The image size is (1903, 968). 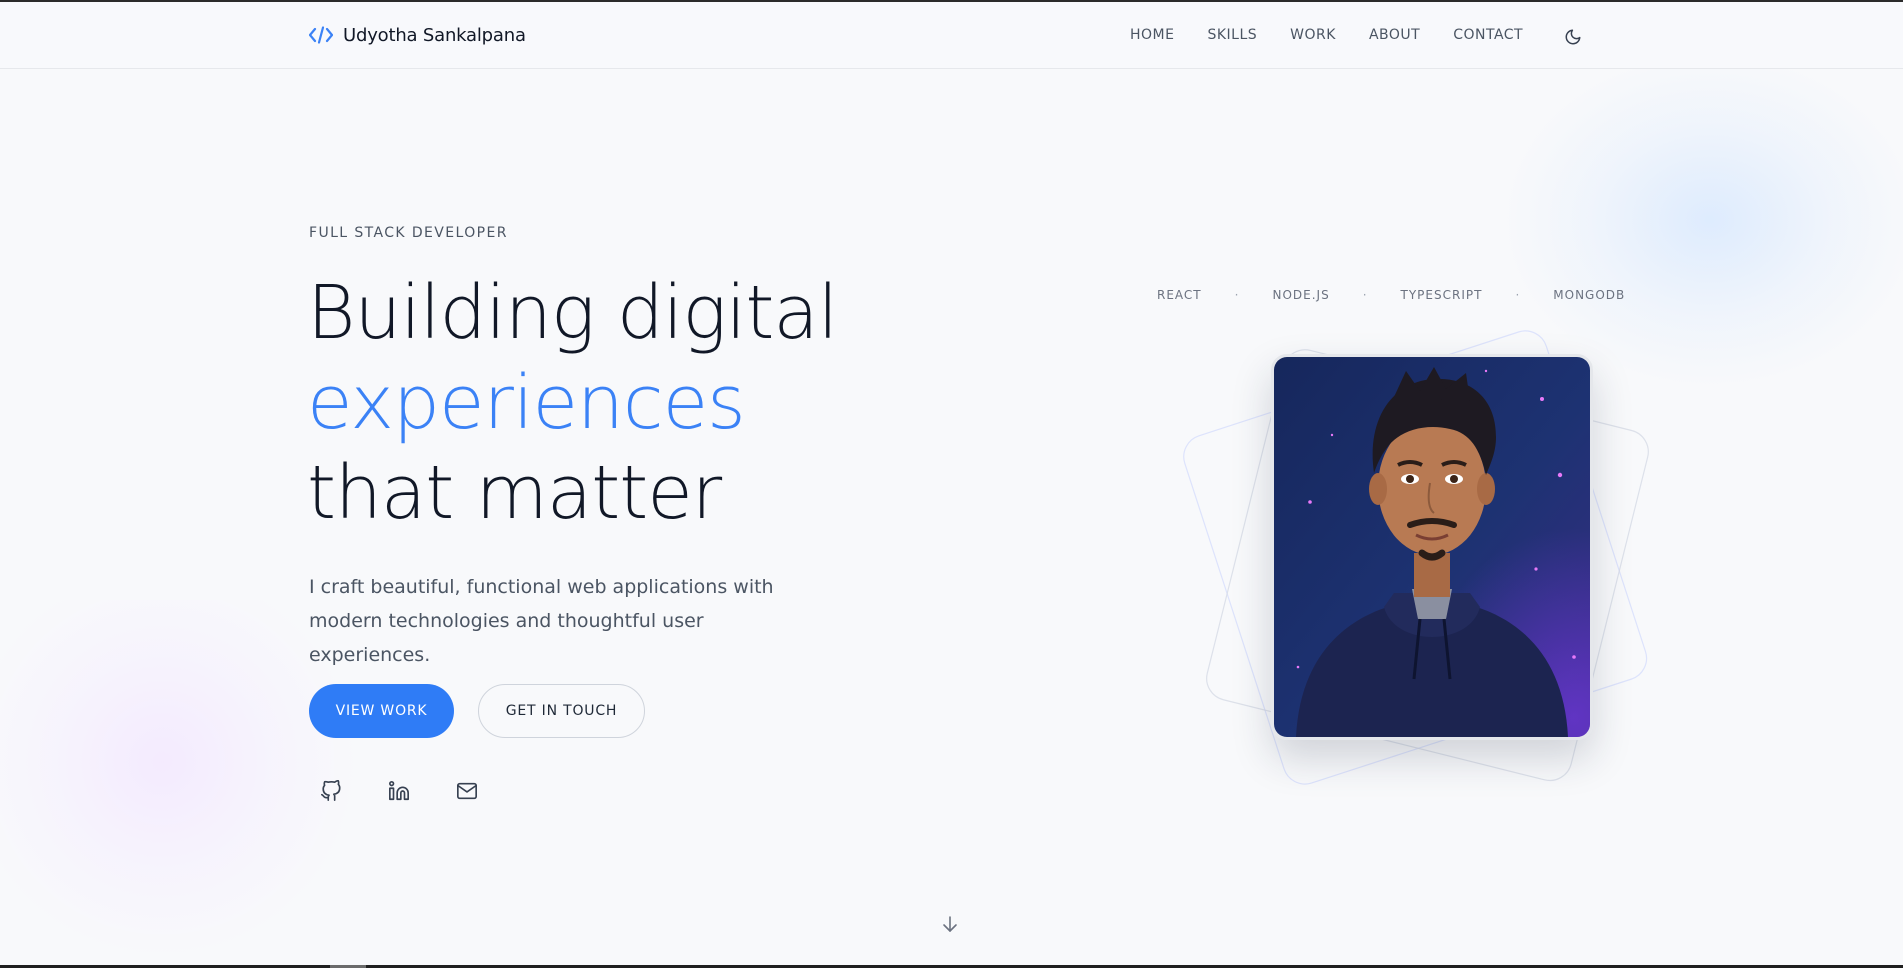 I want to click on nav-contact: CONTACT, so click(x=1488, y=35).